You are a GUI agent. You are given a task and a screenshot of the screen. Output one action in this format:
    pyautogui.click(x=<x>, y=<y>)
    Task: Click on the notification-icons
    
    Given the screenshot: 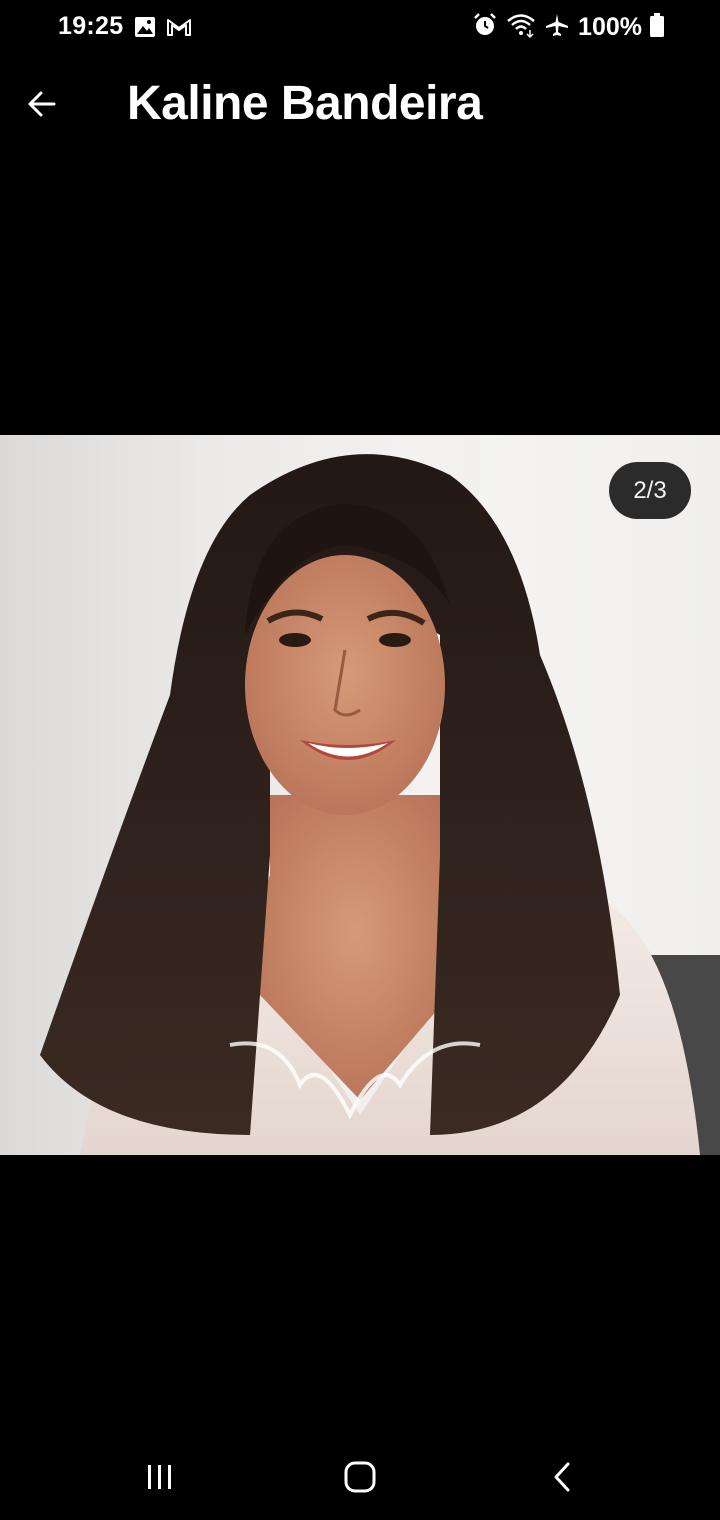 What is the action you would take?
    pyautogui.click(x=163, y=29)
    